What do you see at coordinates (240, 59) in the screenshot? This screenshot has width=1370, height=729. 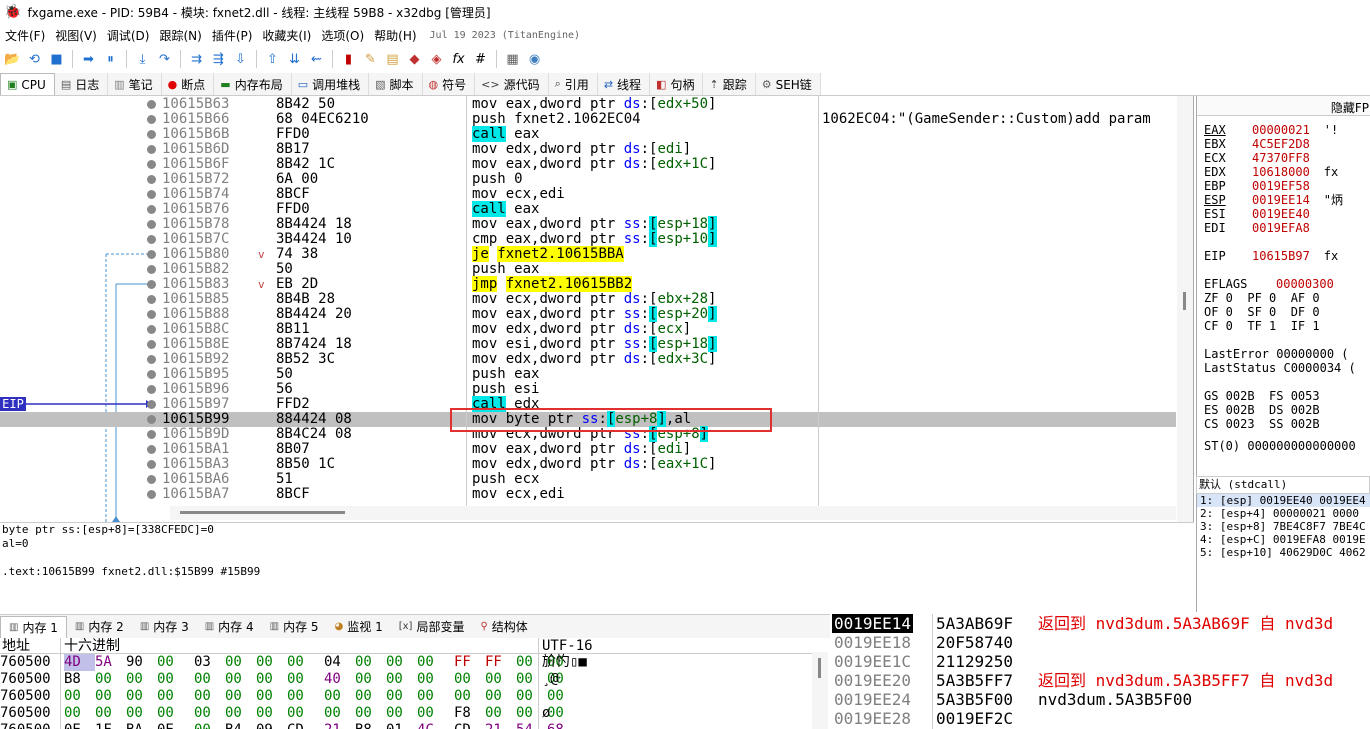 I see `run-to-user-icon: ⇩` at bounding box center [240, 59].